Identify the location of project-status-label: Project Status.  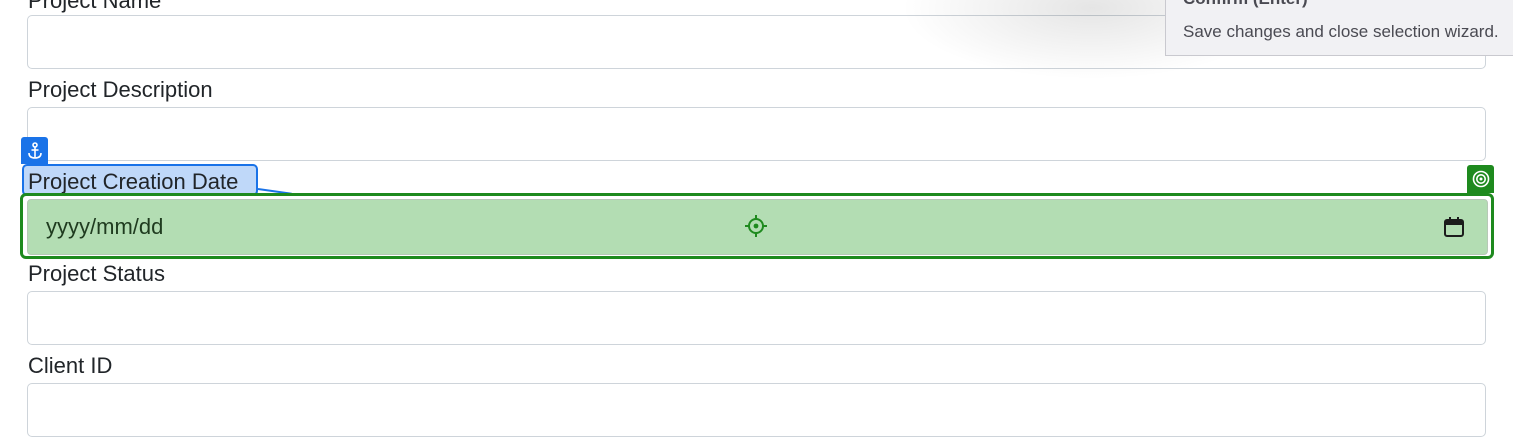
(96, 273).